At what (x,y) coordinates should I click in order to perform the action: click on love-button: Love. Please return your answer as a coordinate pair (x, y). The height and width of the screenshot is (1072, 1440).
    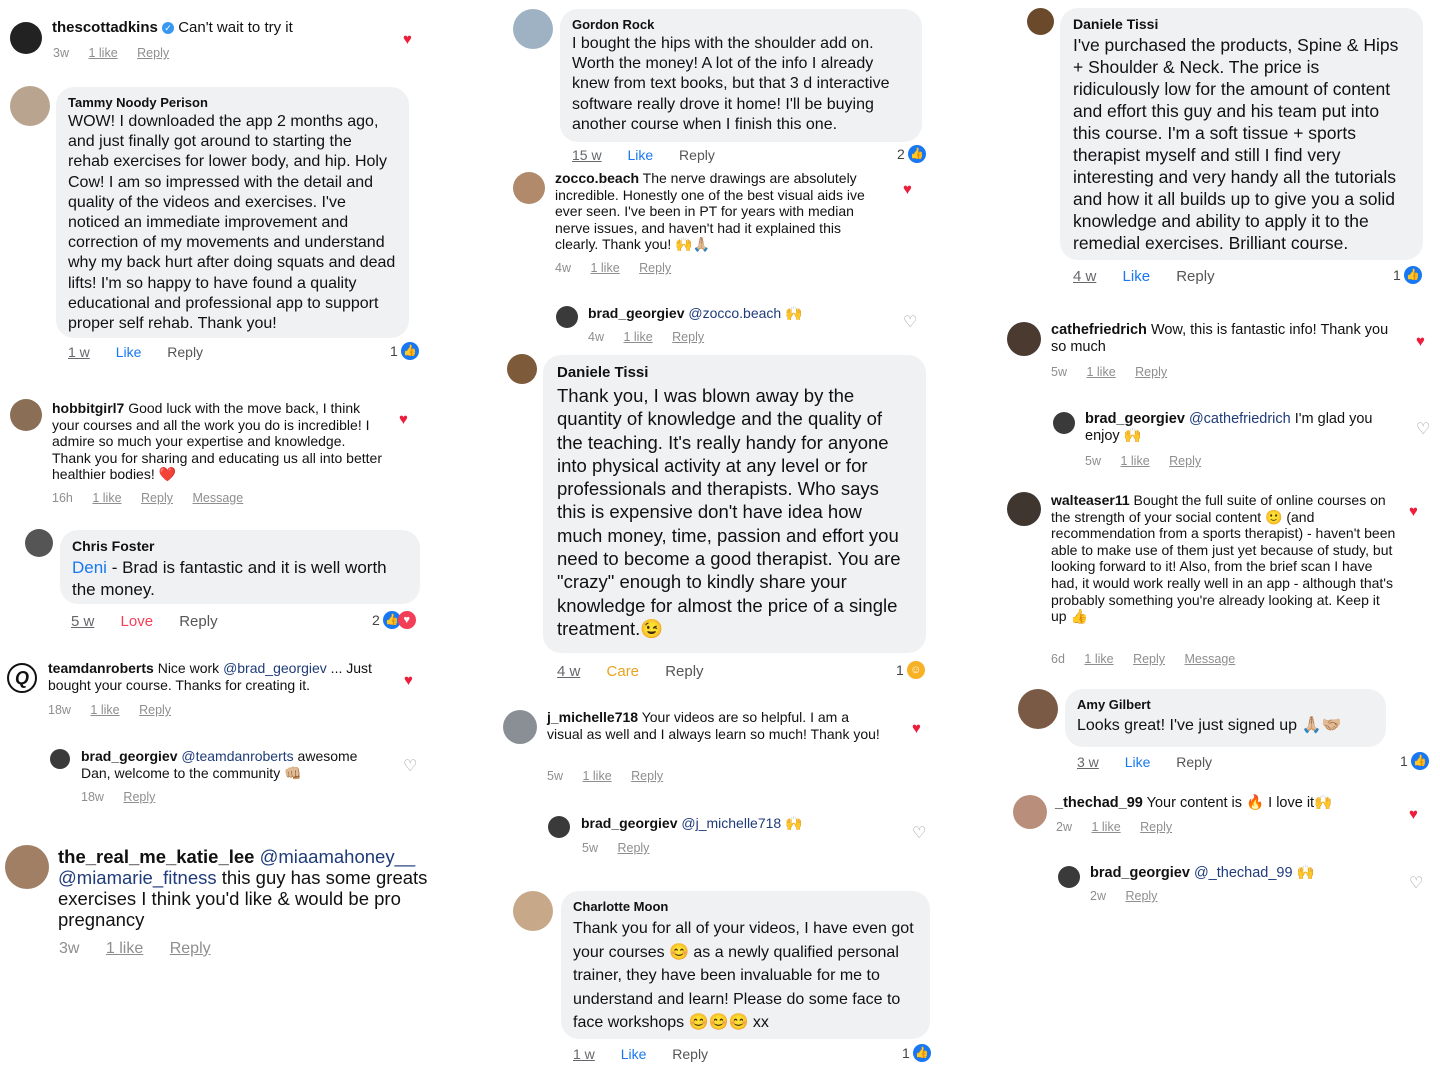
    Looking at the image, I should click on (137, 621).